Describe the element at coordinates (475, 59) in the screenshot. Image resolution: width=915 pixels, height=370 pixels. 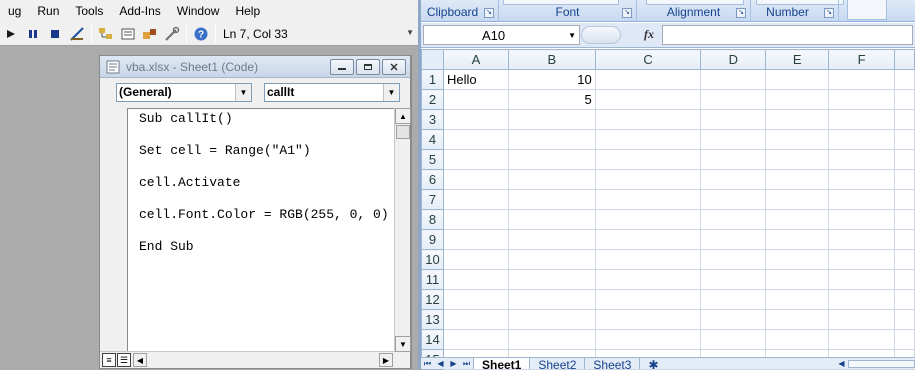
I see `column-header: A` at that location.